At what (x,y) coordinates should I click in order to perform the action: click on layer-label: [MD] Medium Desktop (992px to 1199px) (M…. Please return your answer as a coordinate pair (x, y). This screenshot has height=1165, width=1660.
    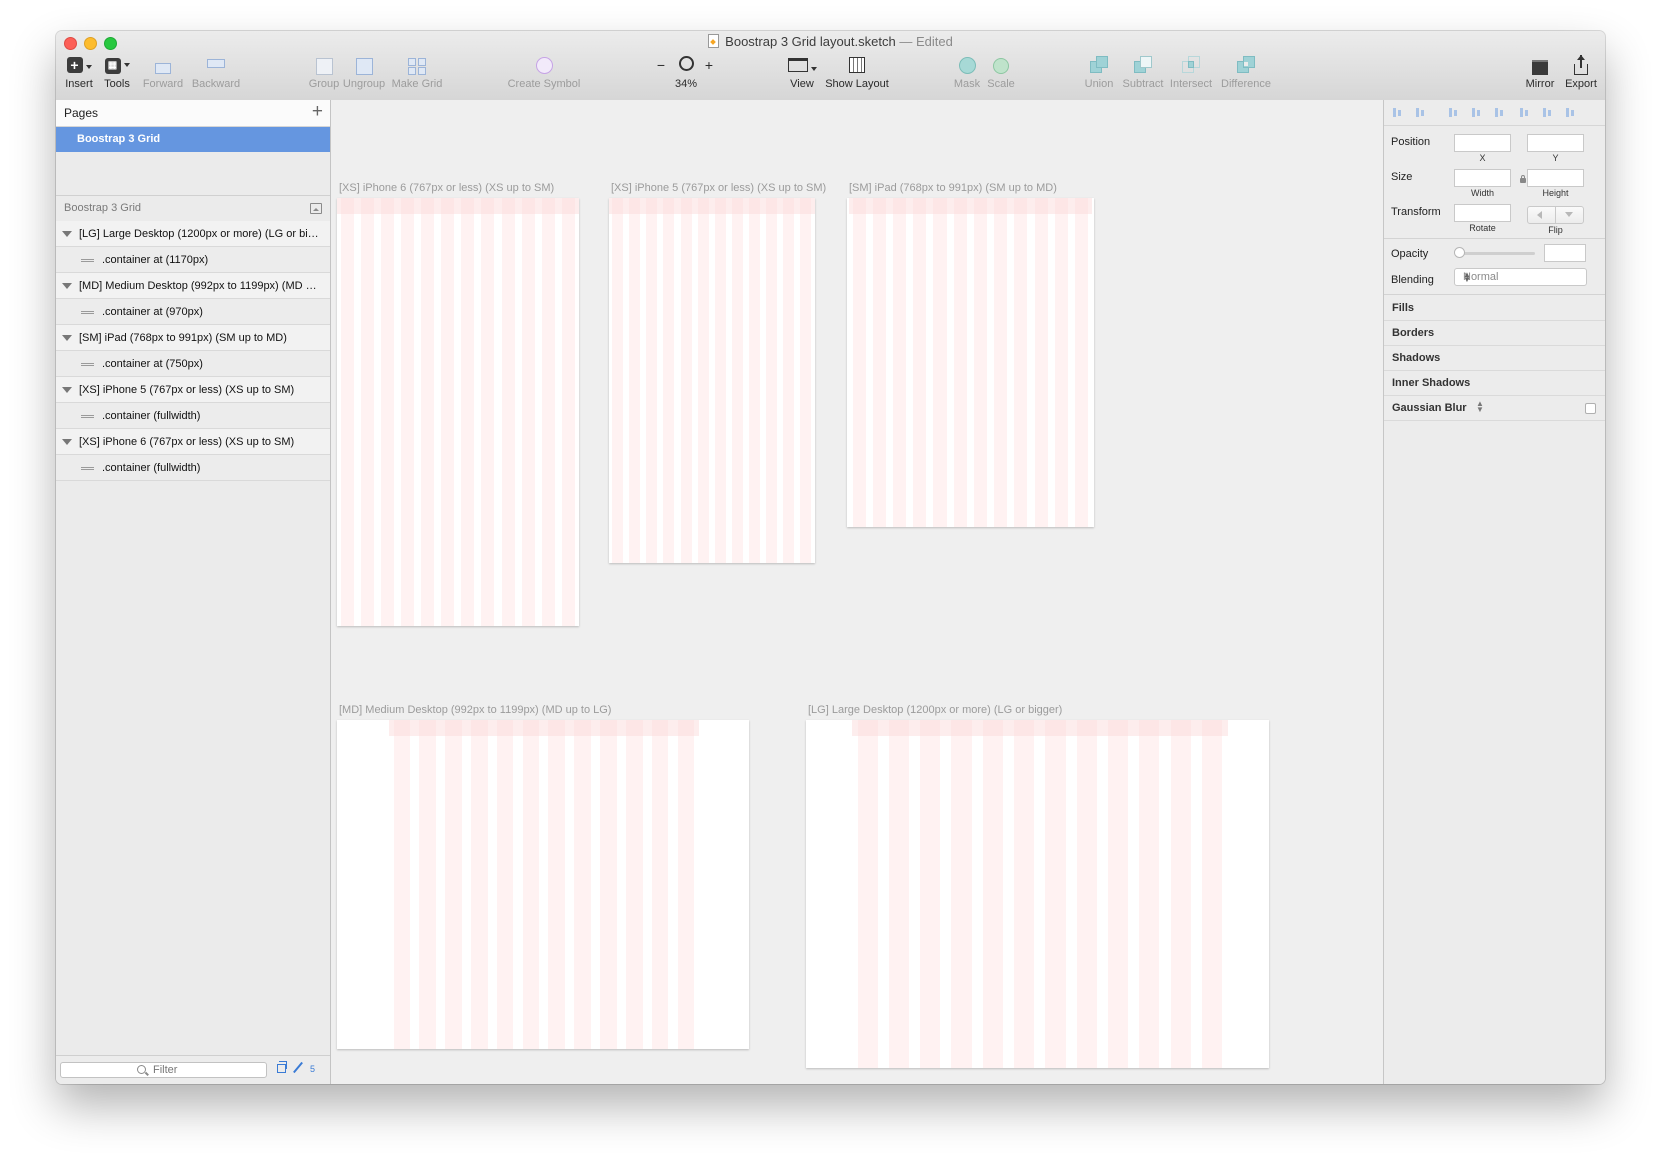
    Looking at the image, I should click on (199, 286).